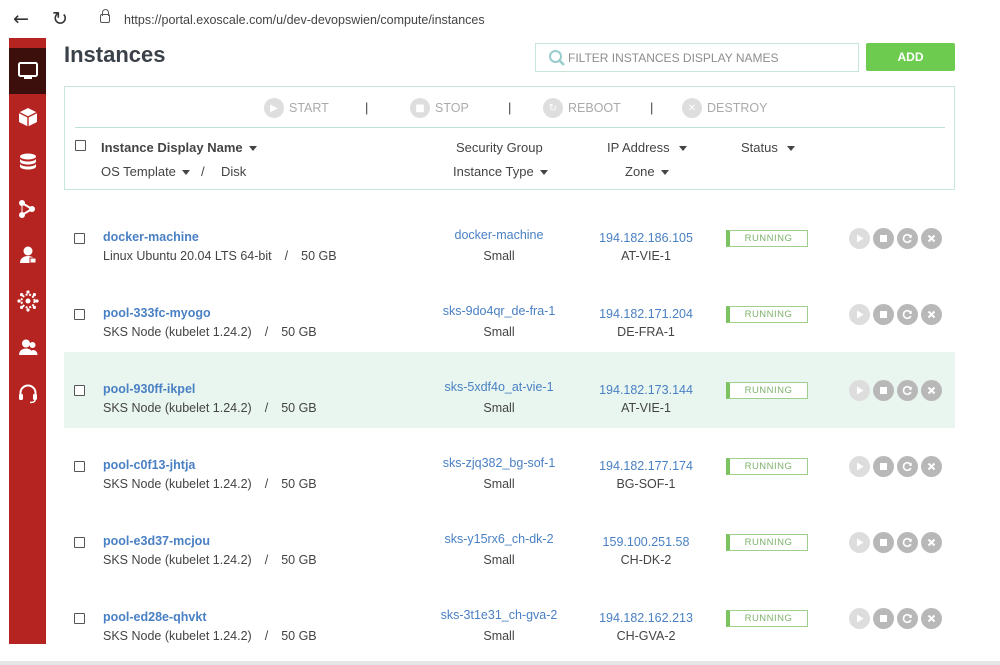 The width and height of the screenshot is (1000, 665). Describe the element at coordinates (768, 147) in the screenshot. I see `column-status: Status` at that location.